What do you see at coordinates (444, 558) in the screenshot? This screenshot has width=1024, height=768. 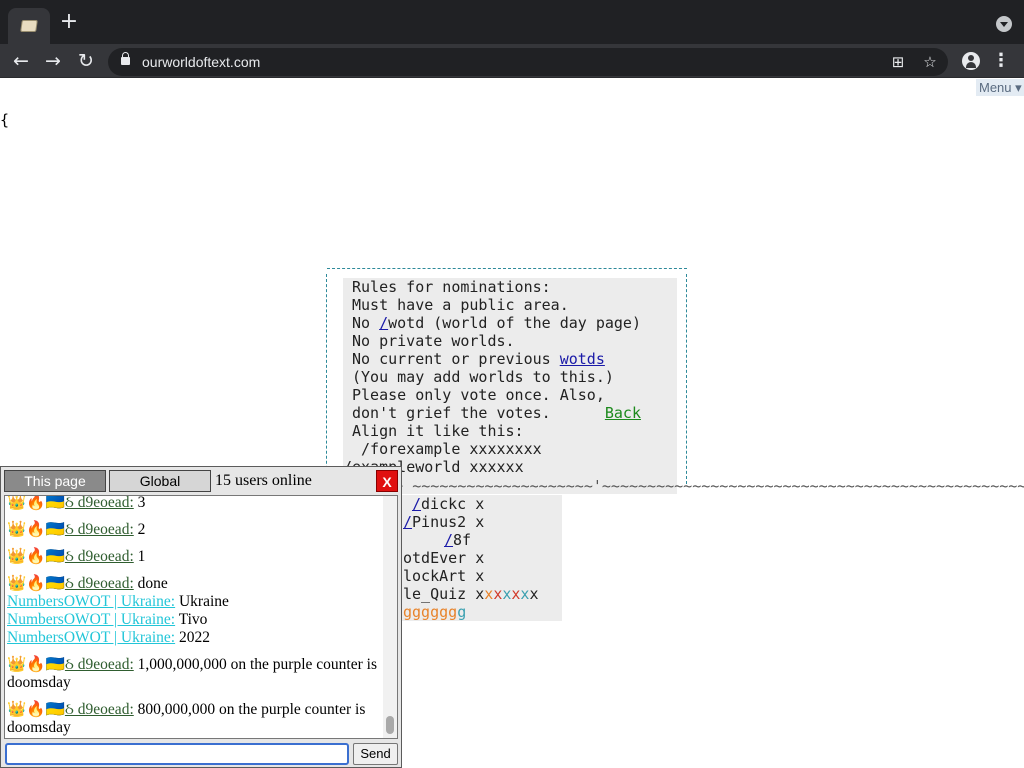 I see `nomination-row: otdEver x` at bounding box center [444, 558].